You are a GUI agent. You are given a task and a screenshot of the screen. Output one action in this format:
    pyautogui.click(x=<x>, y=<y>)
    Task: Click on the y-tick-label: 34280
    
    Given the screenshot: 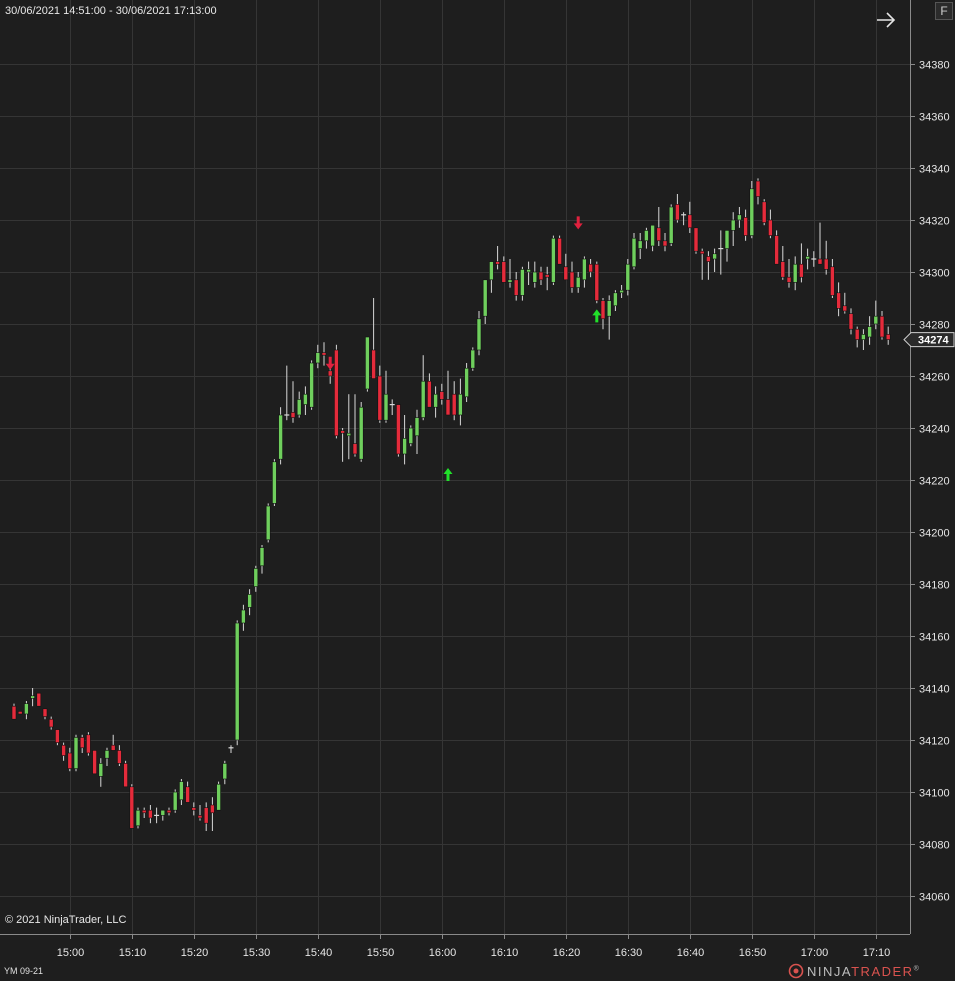 What is the action you would take?
    pyautogui.click(x=934, y=326)
    